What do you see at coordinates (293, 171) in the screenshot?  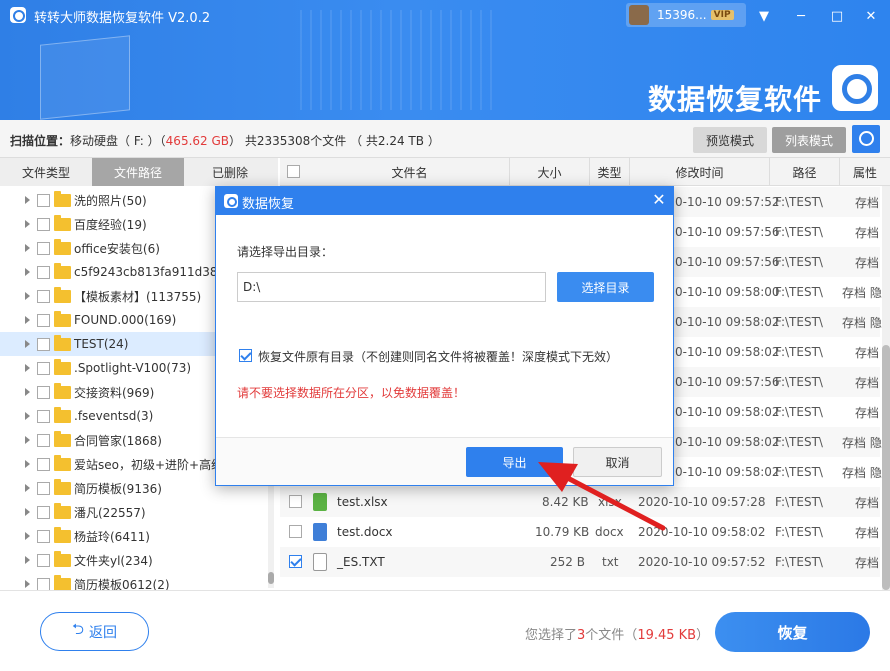 I see `select-all-checkbox` at bounding box center [293, 171].